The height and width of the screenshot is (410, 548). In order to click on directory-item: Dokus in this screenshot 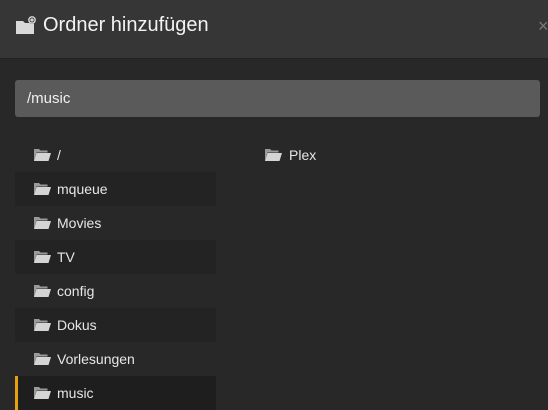, I will do `click(115, 325)`.